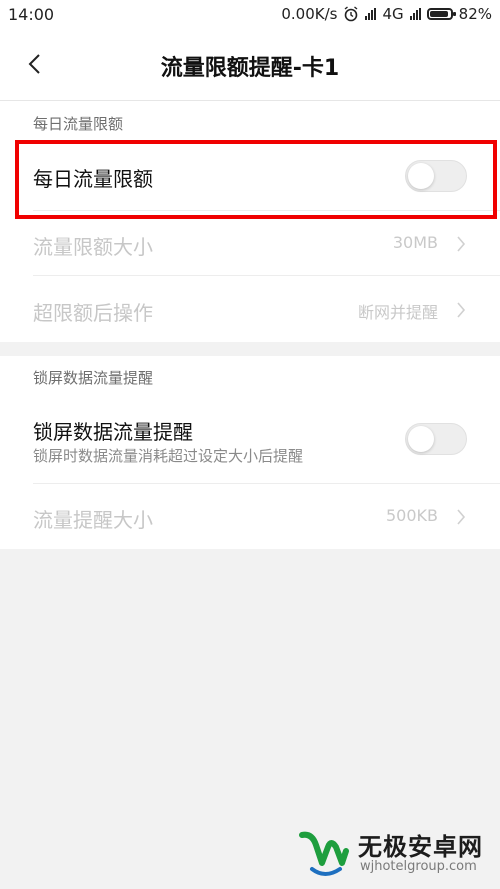 The height and width of the screenshot is (889, 500). Describe the element at coordinates (93, 520) in the screenshot. I see `row-title: 流量提醒大小` at that location.